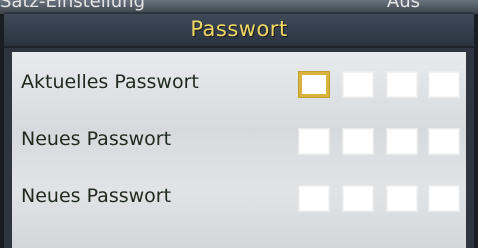  I want to click on current-password-label: Aktuelles Passwort, so click(110, 82).